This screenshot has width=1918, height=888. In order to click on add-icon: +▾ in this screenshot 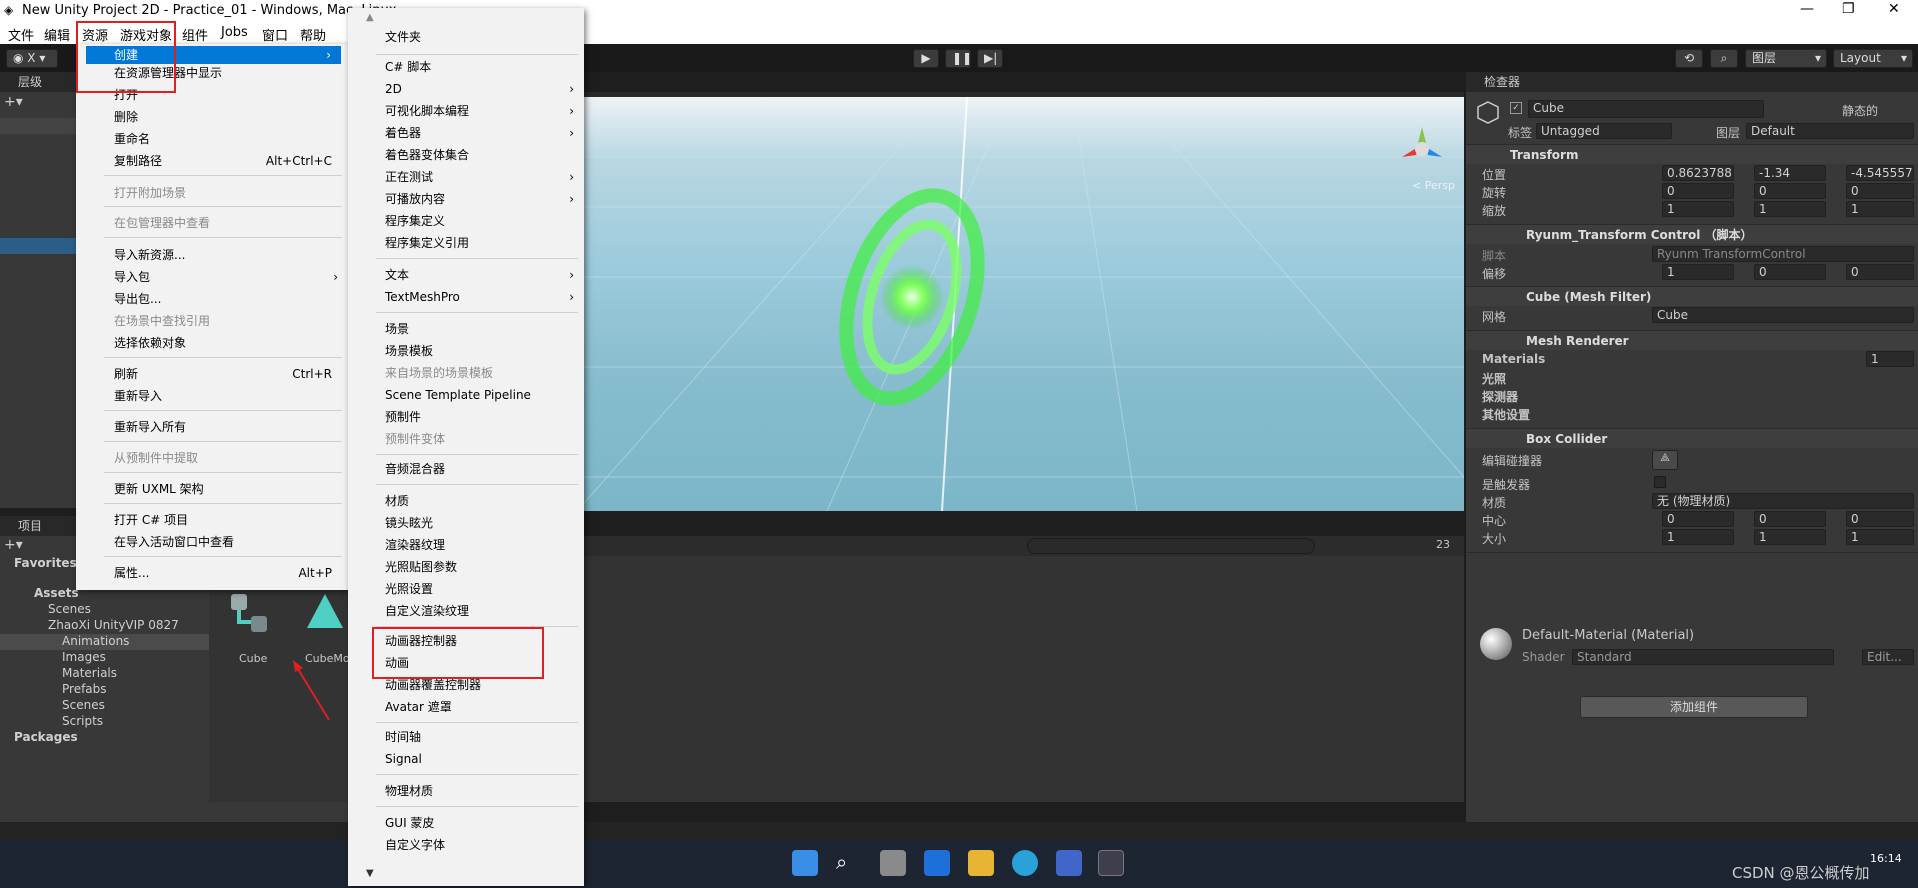, I will do `click(13, 102)`.